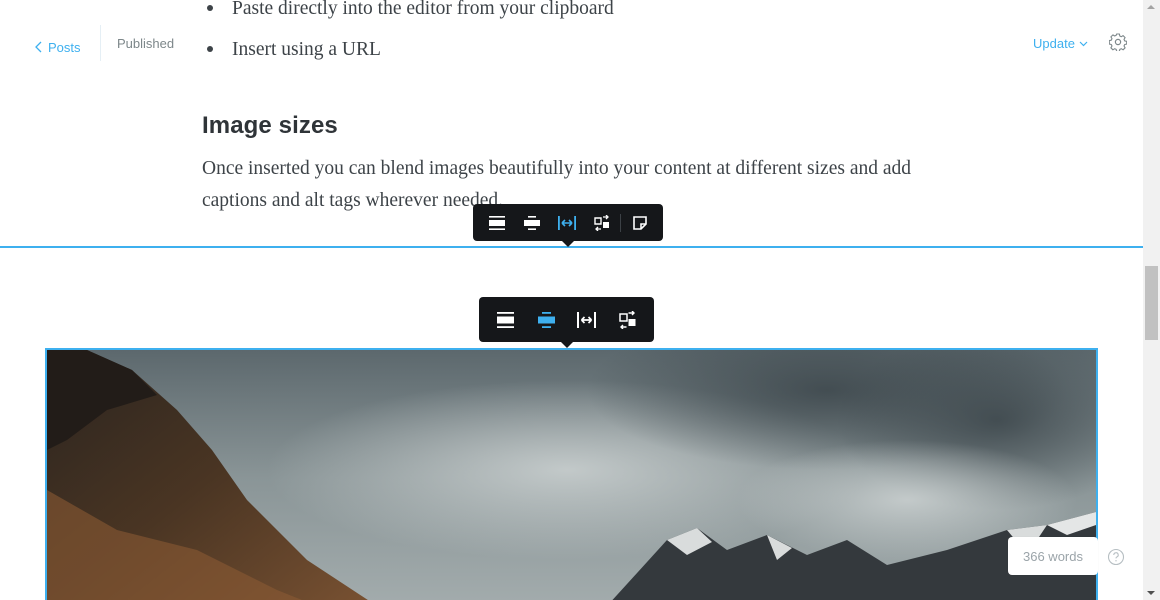 The height and width of the screenshot is (600, 1160). Describe the element at coordinates (1151, 303) in the screenshot. I see `scrollbar-thumb` at that location.